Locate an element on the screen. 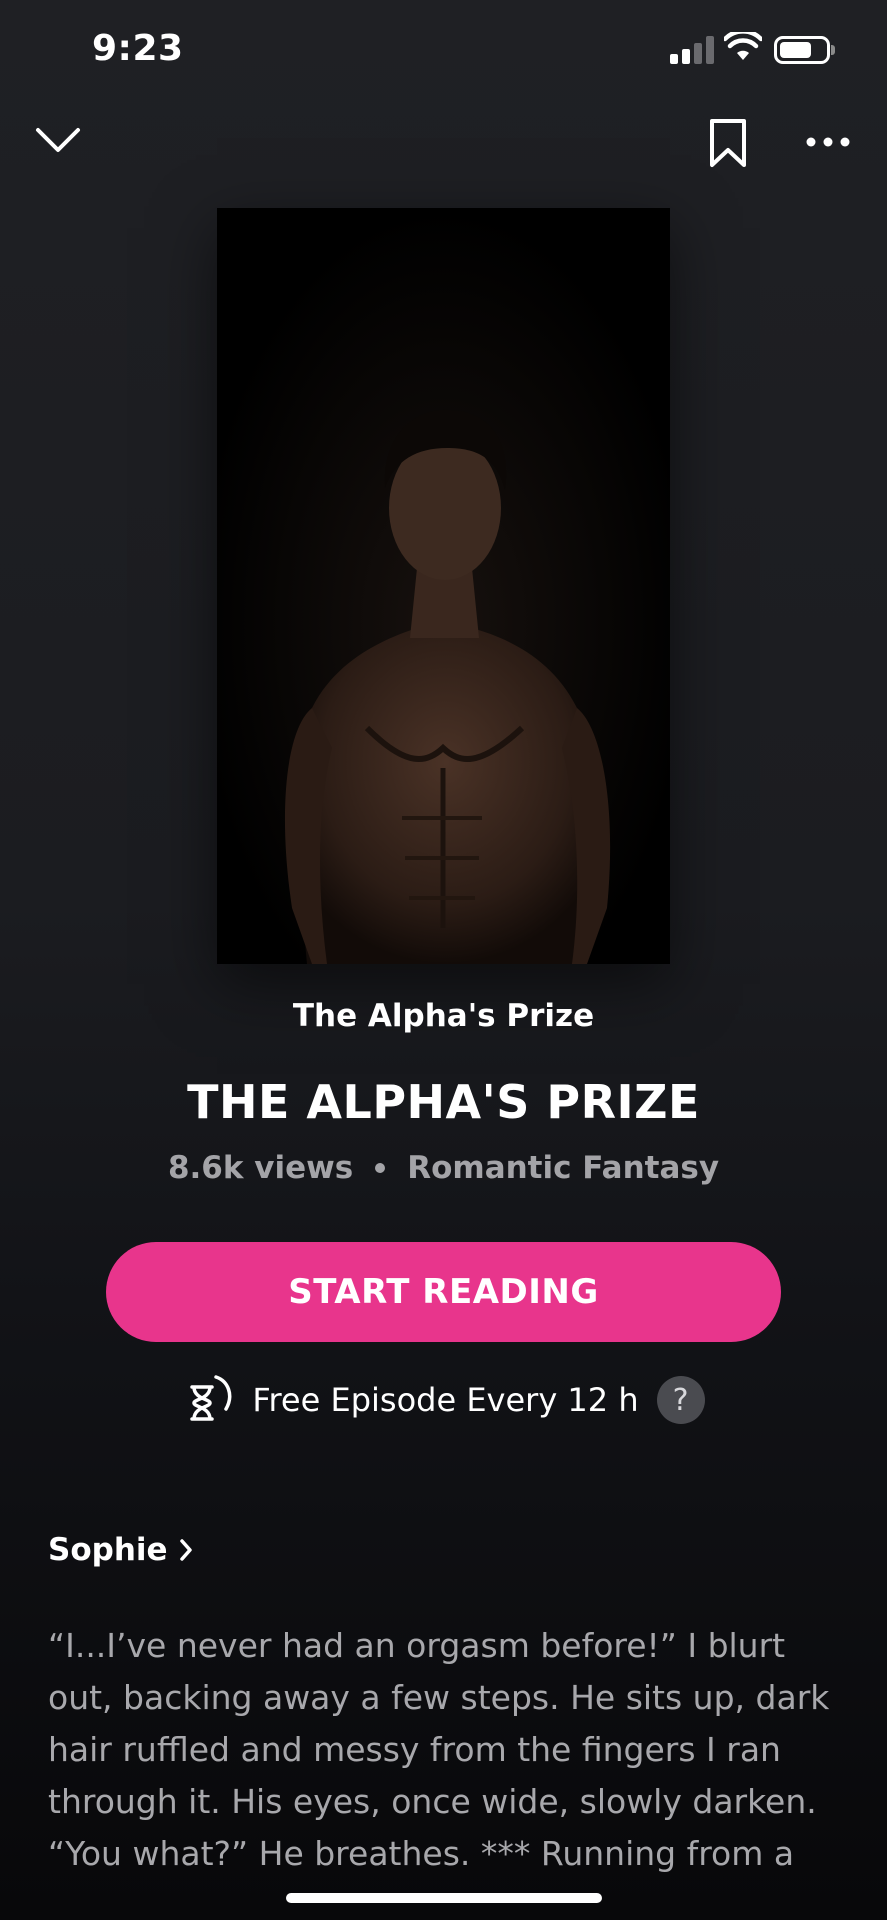  bookmark-button is located at coordinates (728, 143).